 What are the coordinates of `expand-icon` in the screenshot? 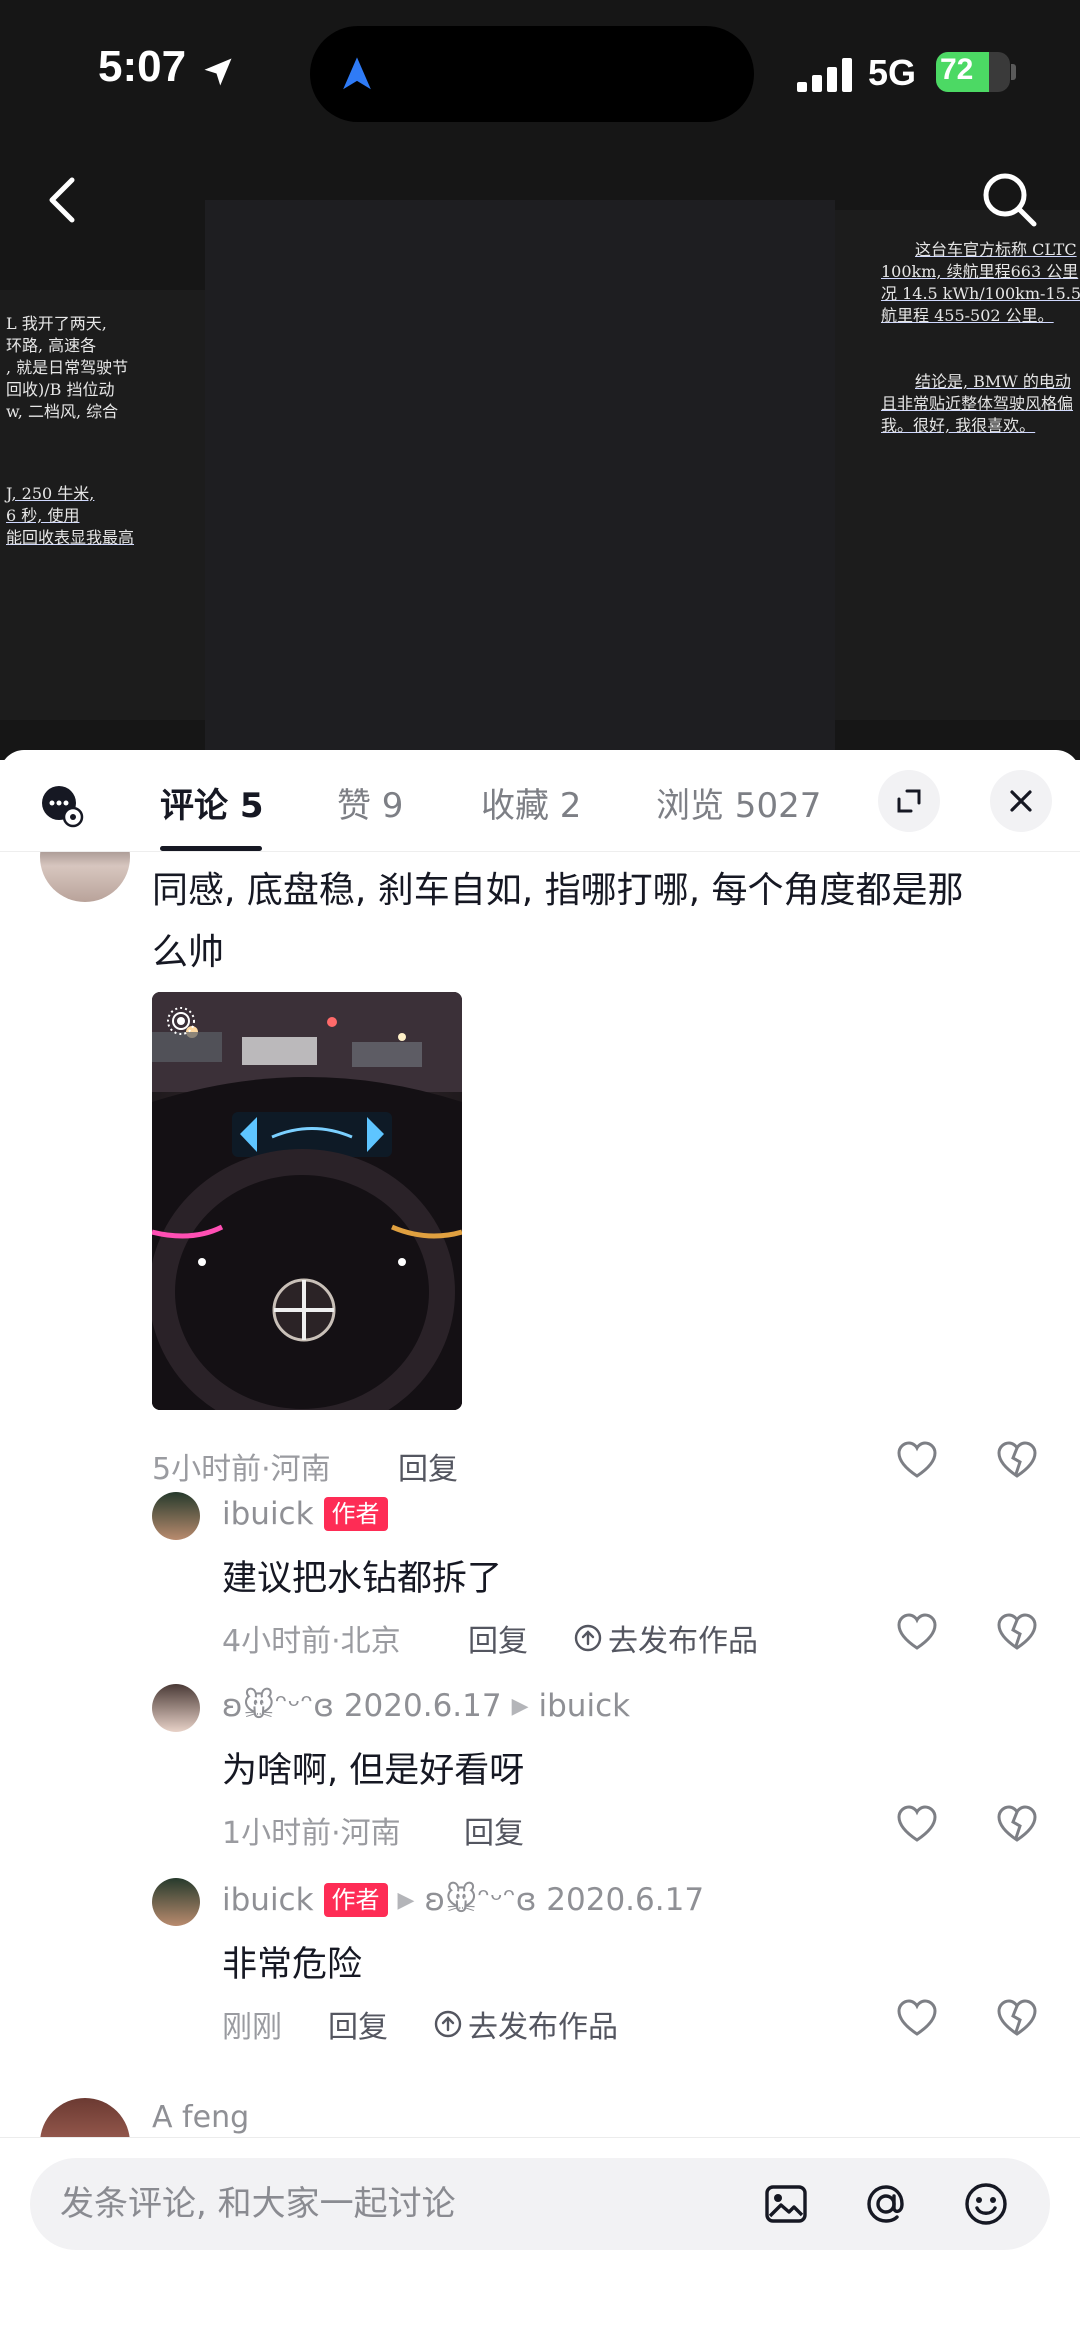 It's located at (909, 801).